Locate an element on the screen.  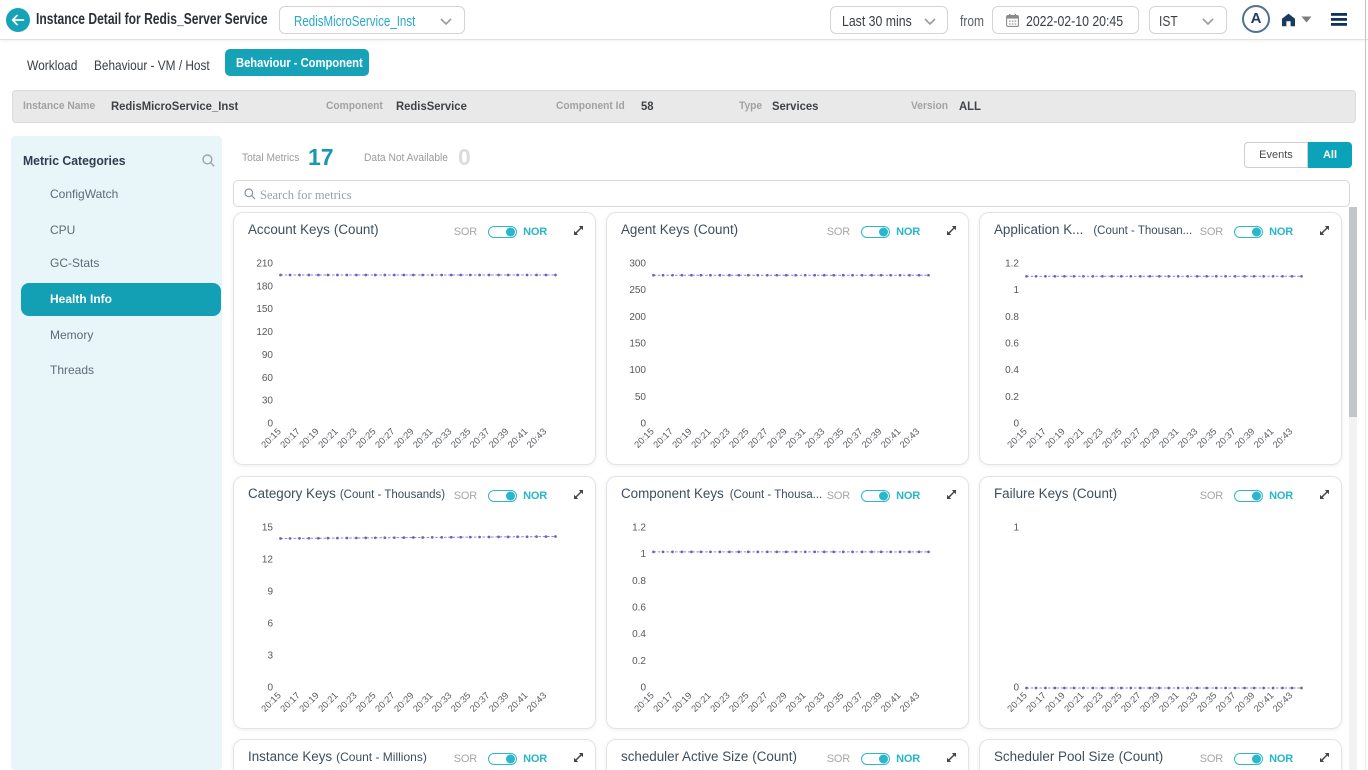
svg-text: 12 is located at coordinates (268, 559).